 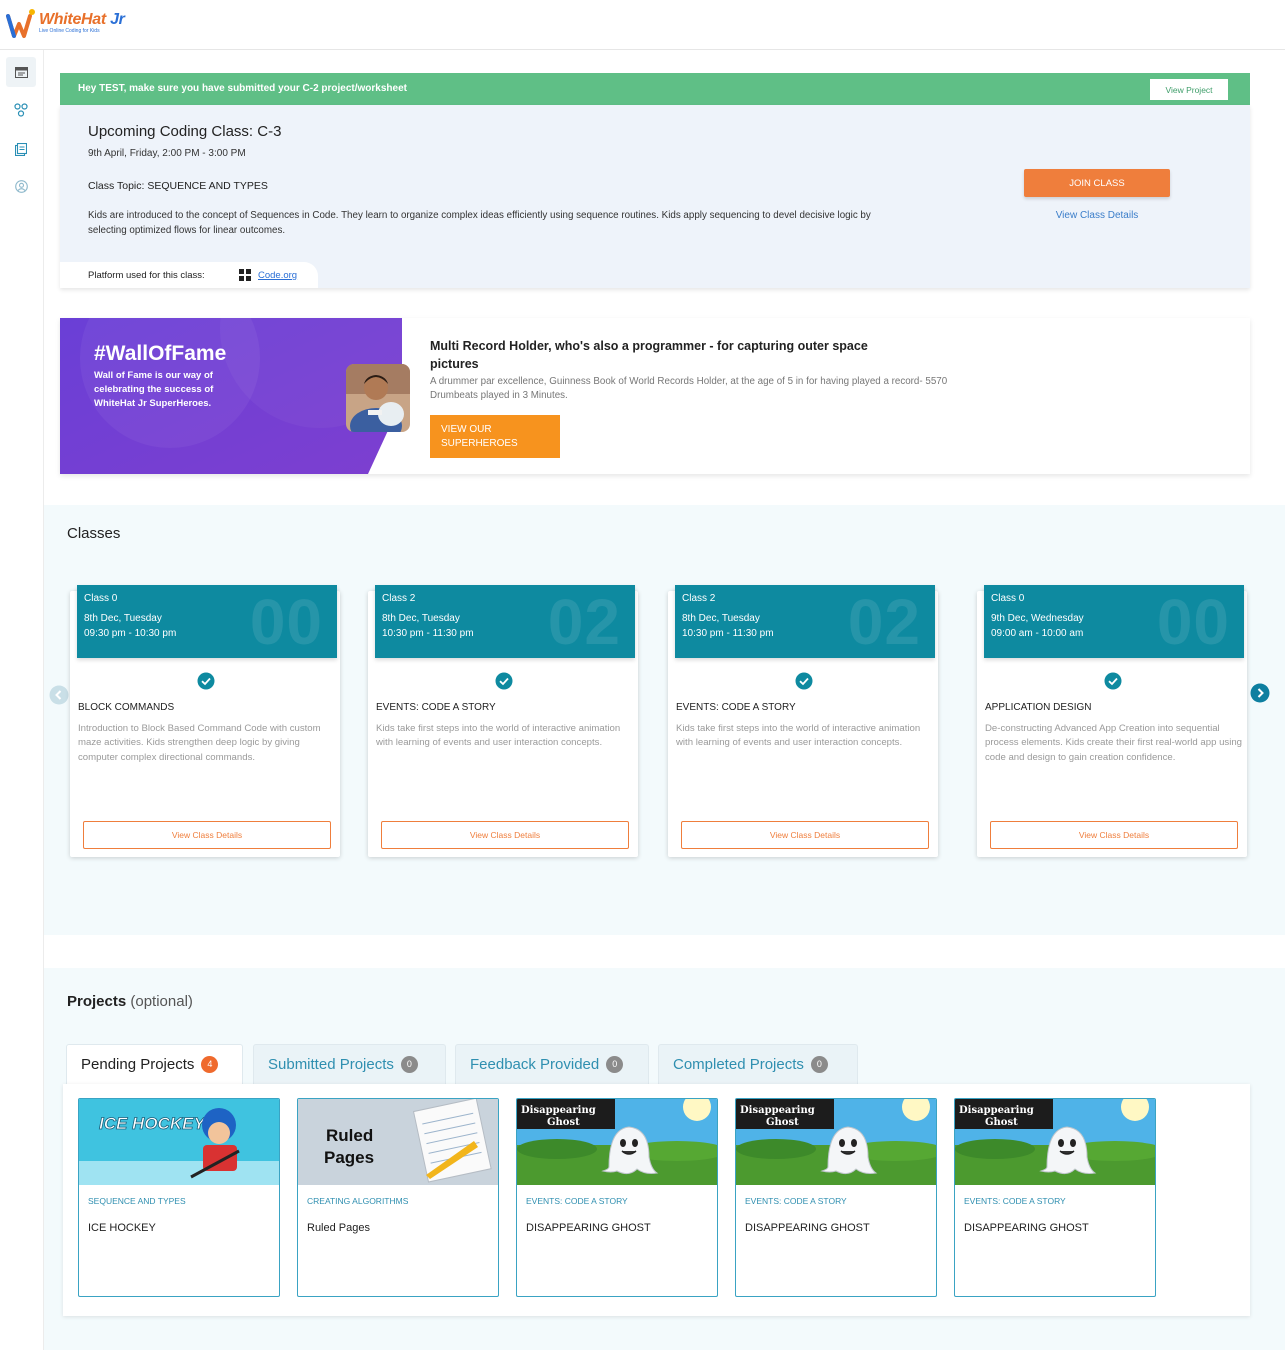 What do you see at coordinates (126, 707) in the screenshot?
I see `class-title: BLOCK COMMANDS` at bounding box center [126, 707].